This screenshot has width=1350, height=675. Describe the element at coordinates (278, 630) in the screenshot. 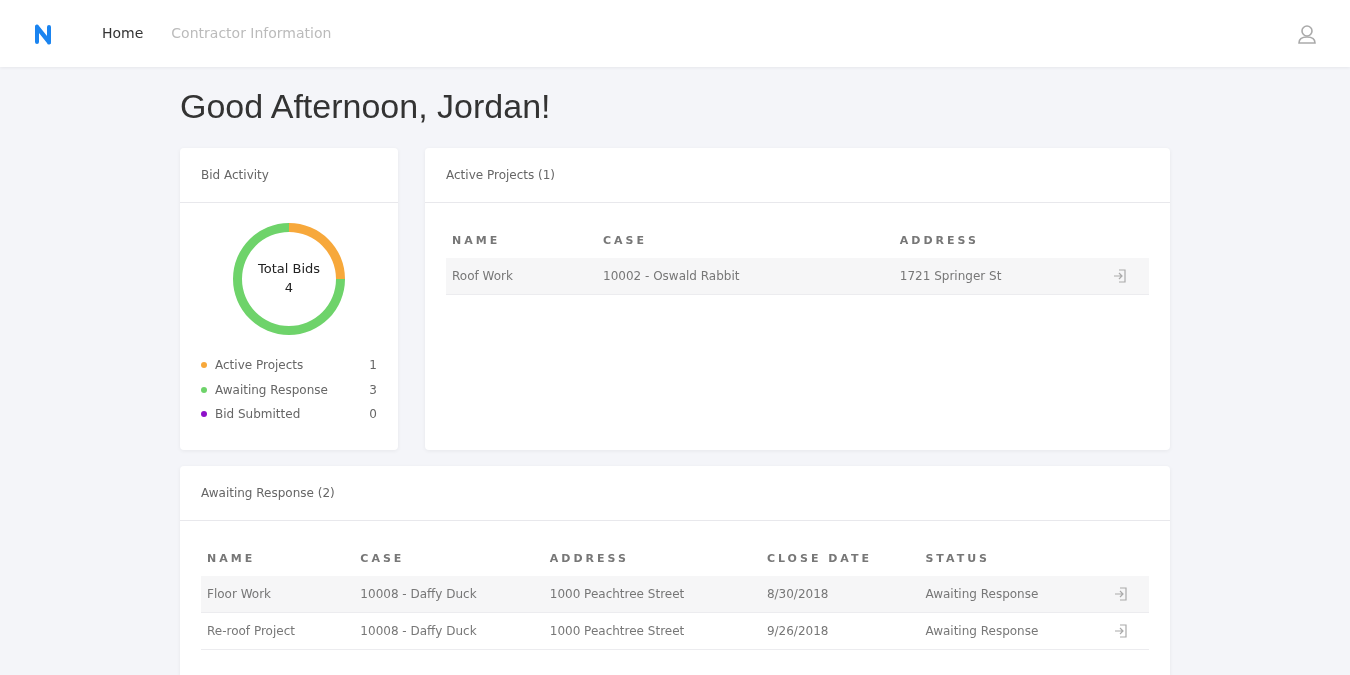

I see `table-cell: Re-roof Project` at that location.